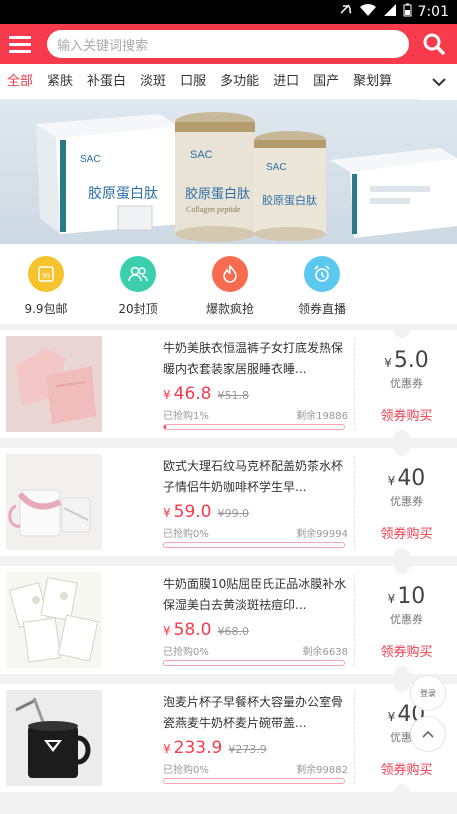 The height and width of the screenshot is (814, 457). Describe the element at coordinates (138, 274) in the screenshot. I see `users-icon` at that location.